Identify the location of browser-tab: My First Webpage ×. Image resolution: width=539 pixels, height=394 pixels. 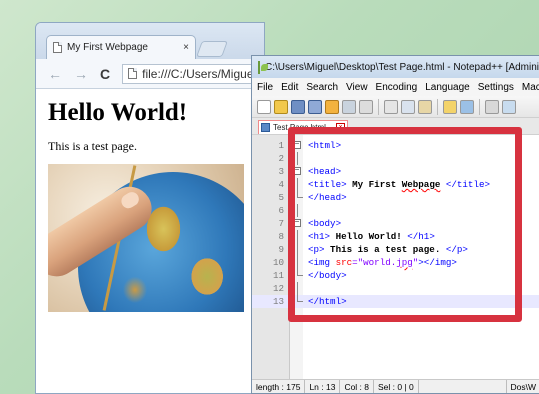
(121, 47).